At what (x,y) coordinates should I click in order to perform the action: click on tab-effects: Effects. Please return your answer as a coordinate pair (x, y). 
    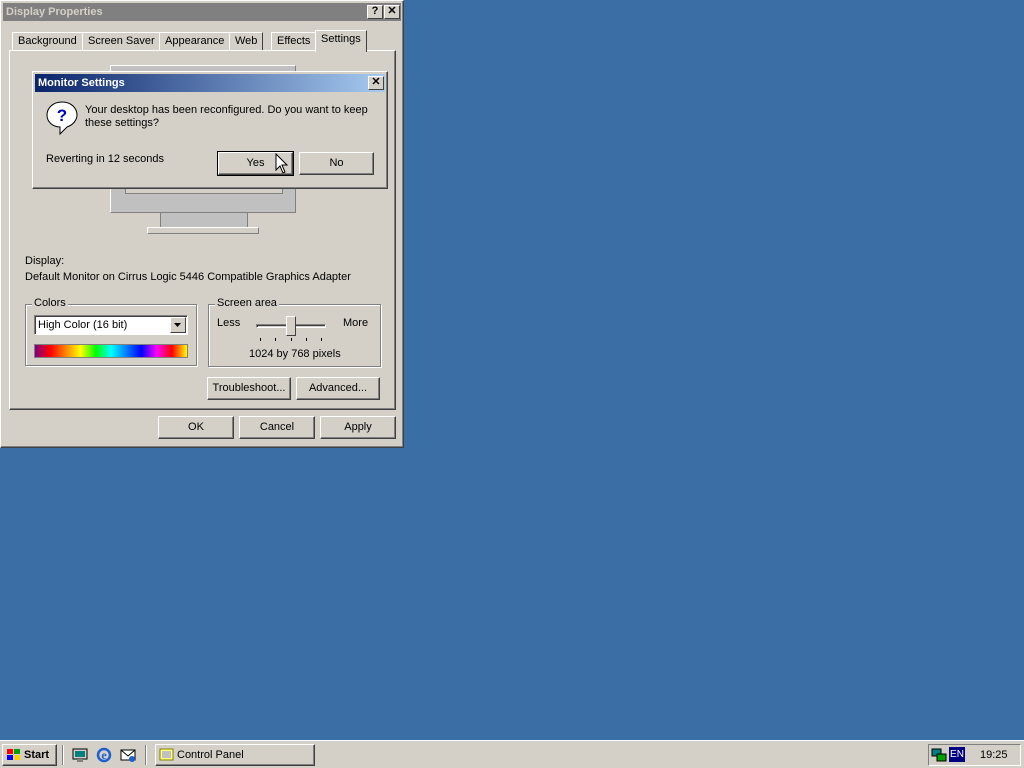
    Looking at the image, I should click on (294, 41).